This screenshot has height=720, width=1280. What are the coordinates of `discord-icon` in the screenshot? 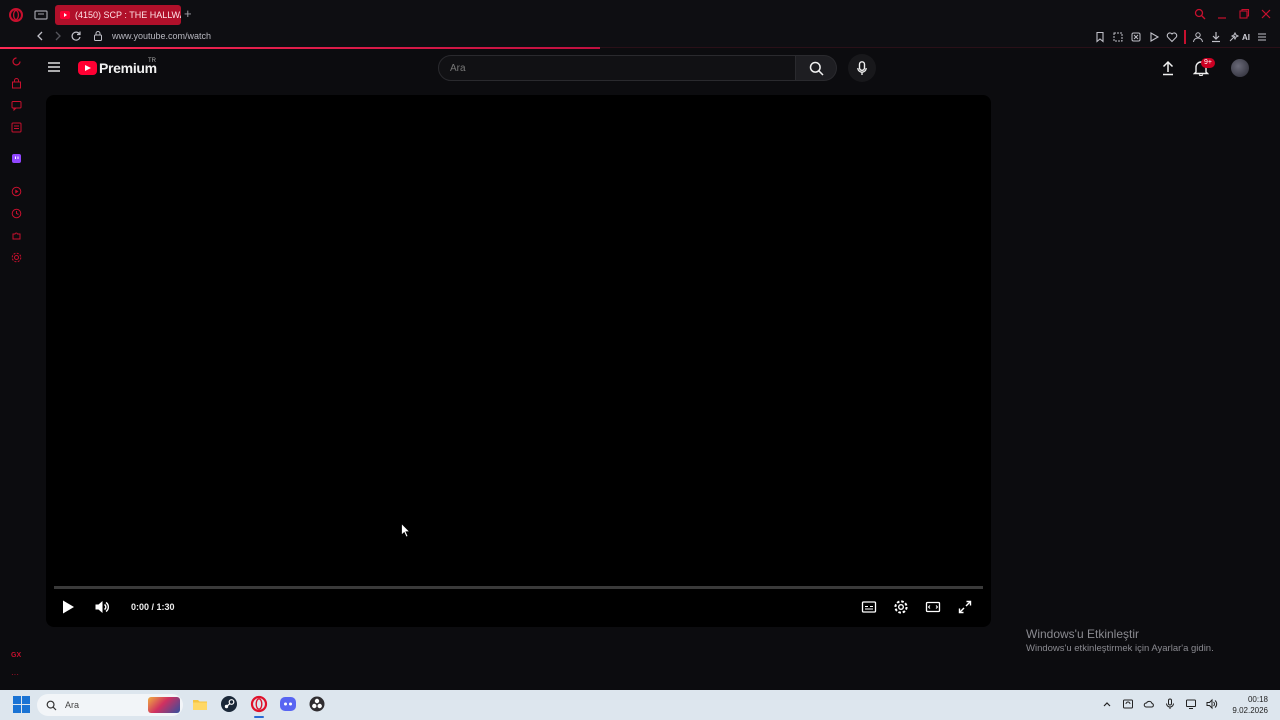 It's located at (288, 704).